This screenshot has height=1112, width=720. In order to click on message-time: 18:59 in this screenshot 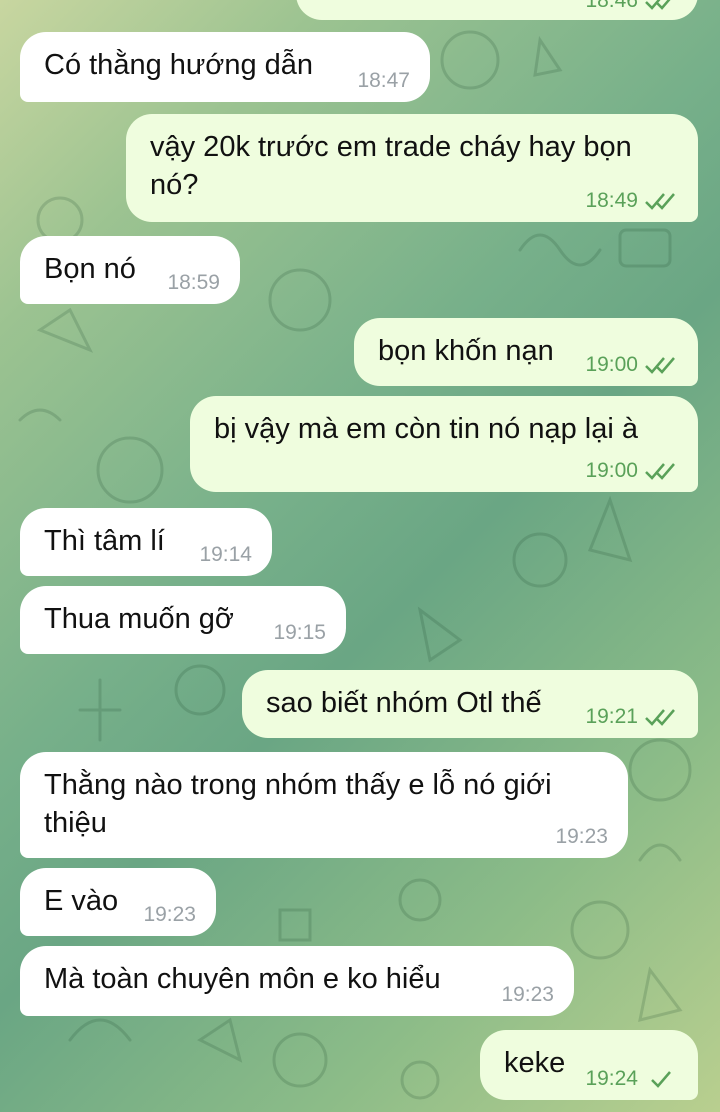, I will do `click(193, 282)`.